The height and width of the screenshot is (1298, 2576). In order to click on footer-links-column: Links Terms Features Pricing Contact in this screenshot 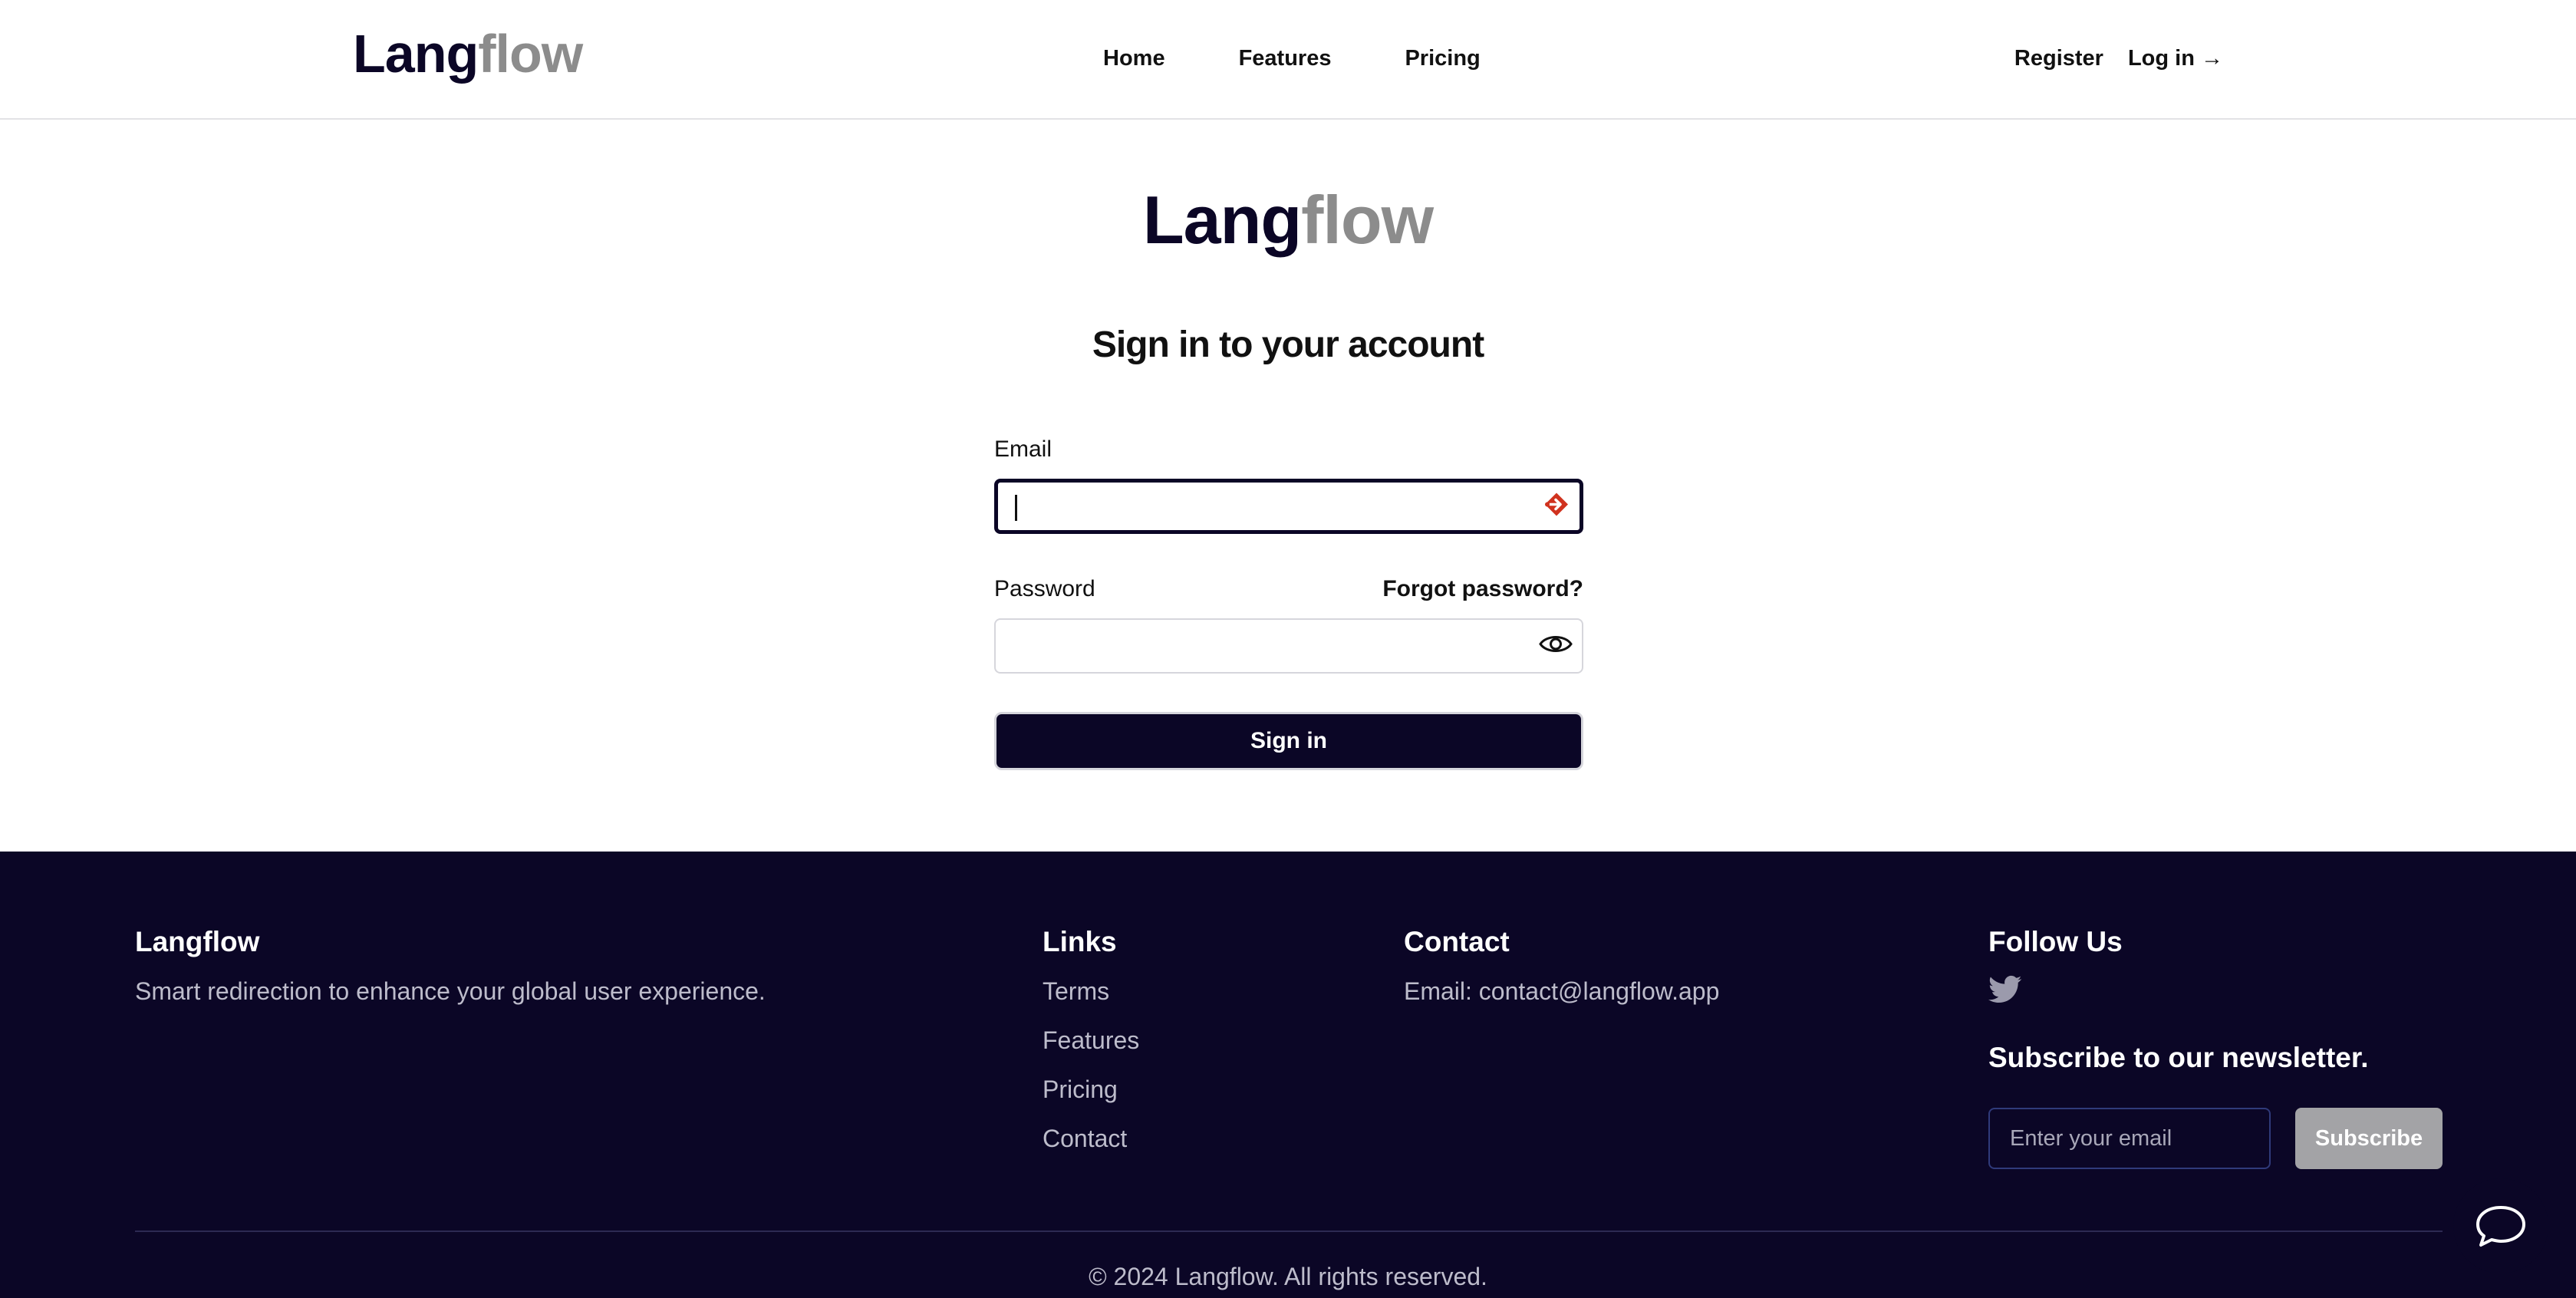, I will do `click(1091, 1040)`.